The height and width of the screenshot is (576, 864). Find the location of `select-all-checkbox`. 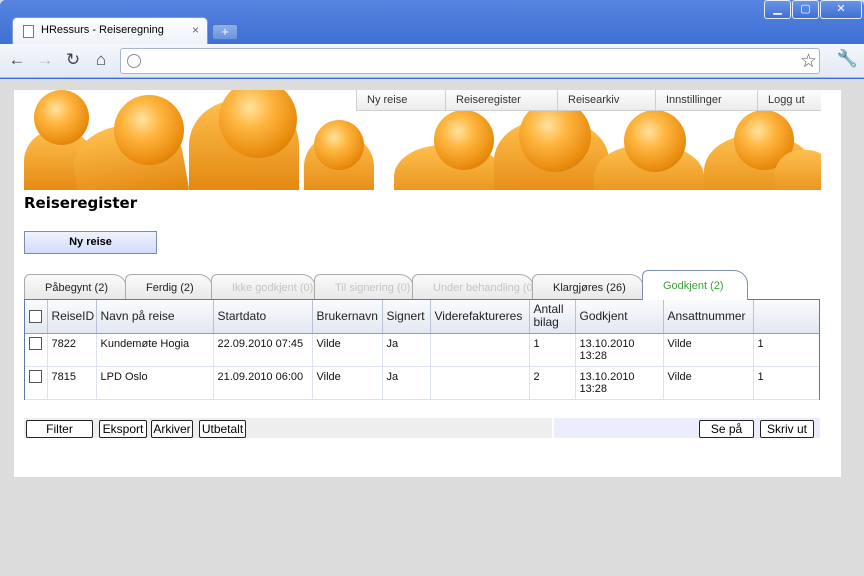

select-all-checkbox is located at coordinates (35, 316).